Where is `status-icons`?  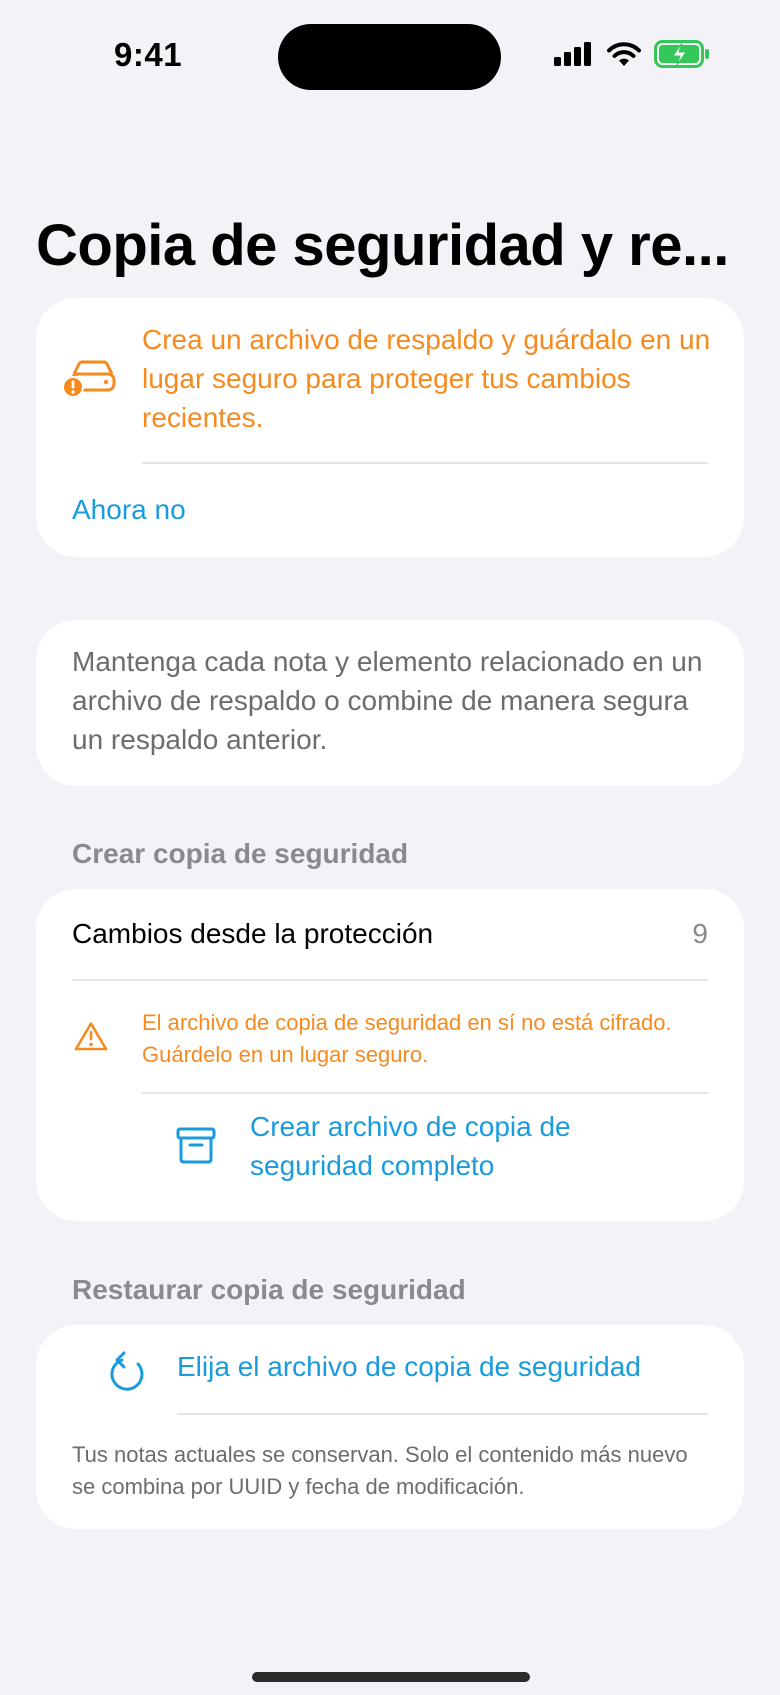 status-icons is located at coordinates (632, 56).